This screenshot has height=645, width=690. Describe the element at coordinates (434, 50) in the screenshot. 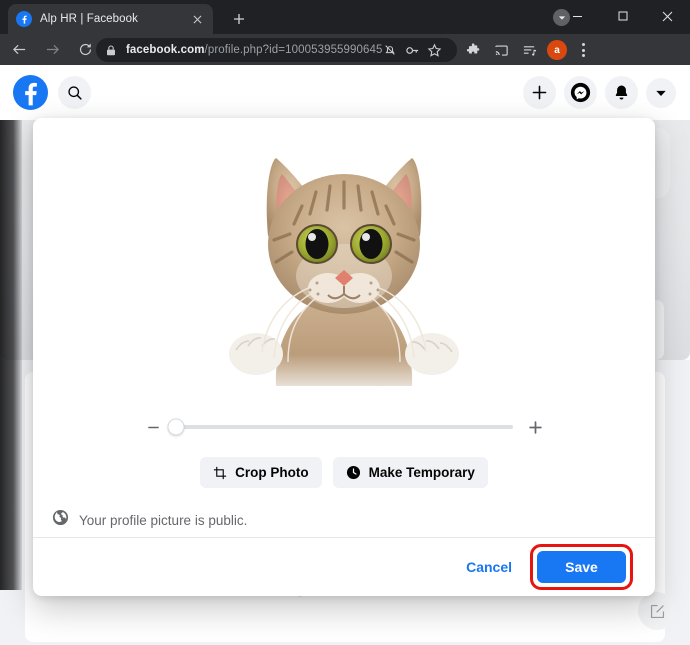

I see `star-icon` at that location.